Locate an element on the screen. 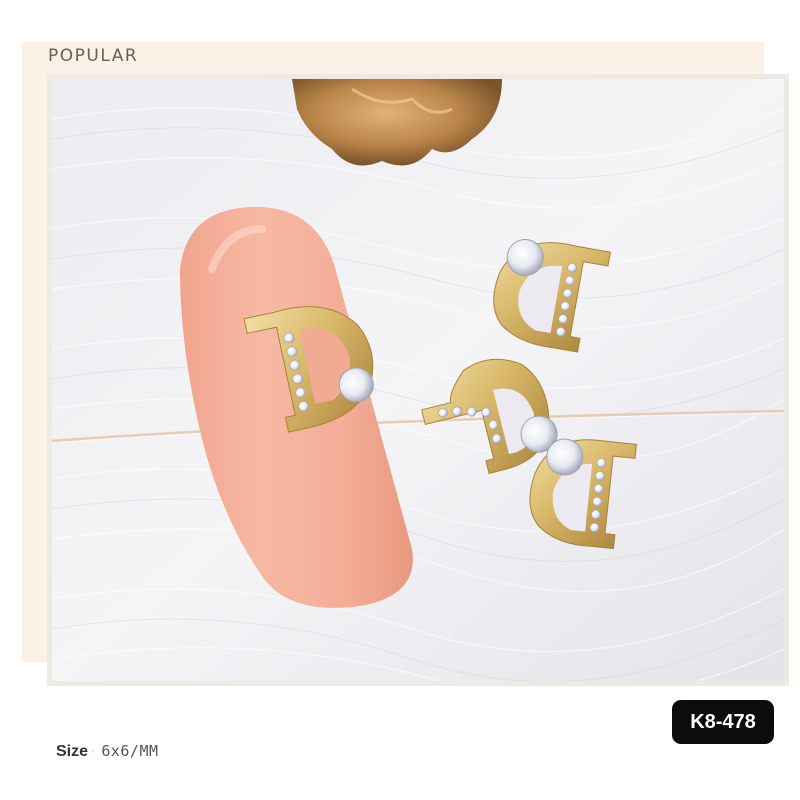 The image size is (800, 800). size-spec: Size · 6x6/MM is located at coordinates (107, 751).